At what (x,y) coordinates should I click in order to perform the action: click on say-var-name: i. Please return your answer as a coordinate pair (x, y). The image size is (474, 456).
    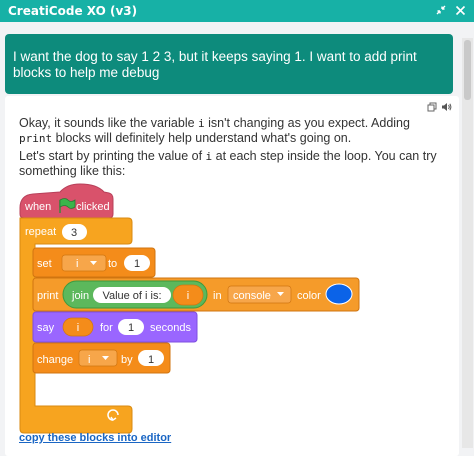
    Looking at the image, I should click on (78, 328).